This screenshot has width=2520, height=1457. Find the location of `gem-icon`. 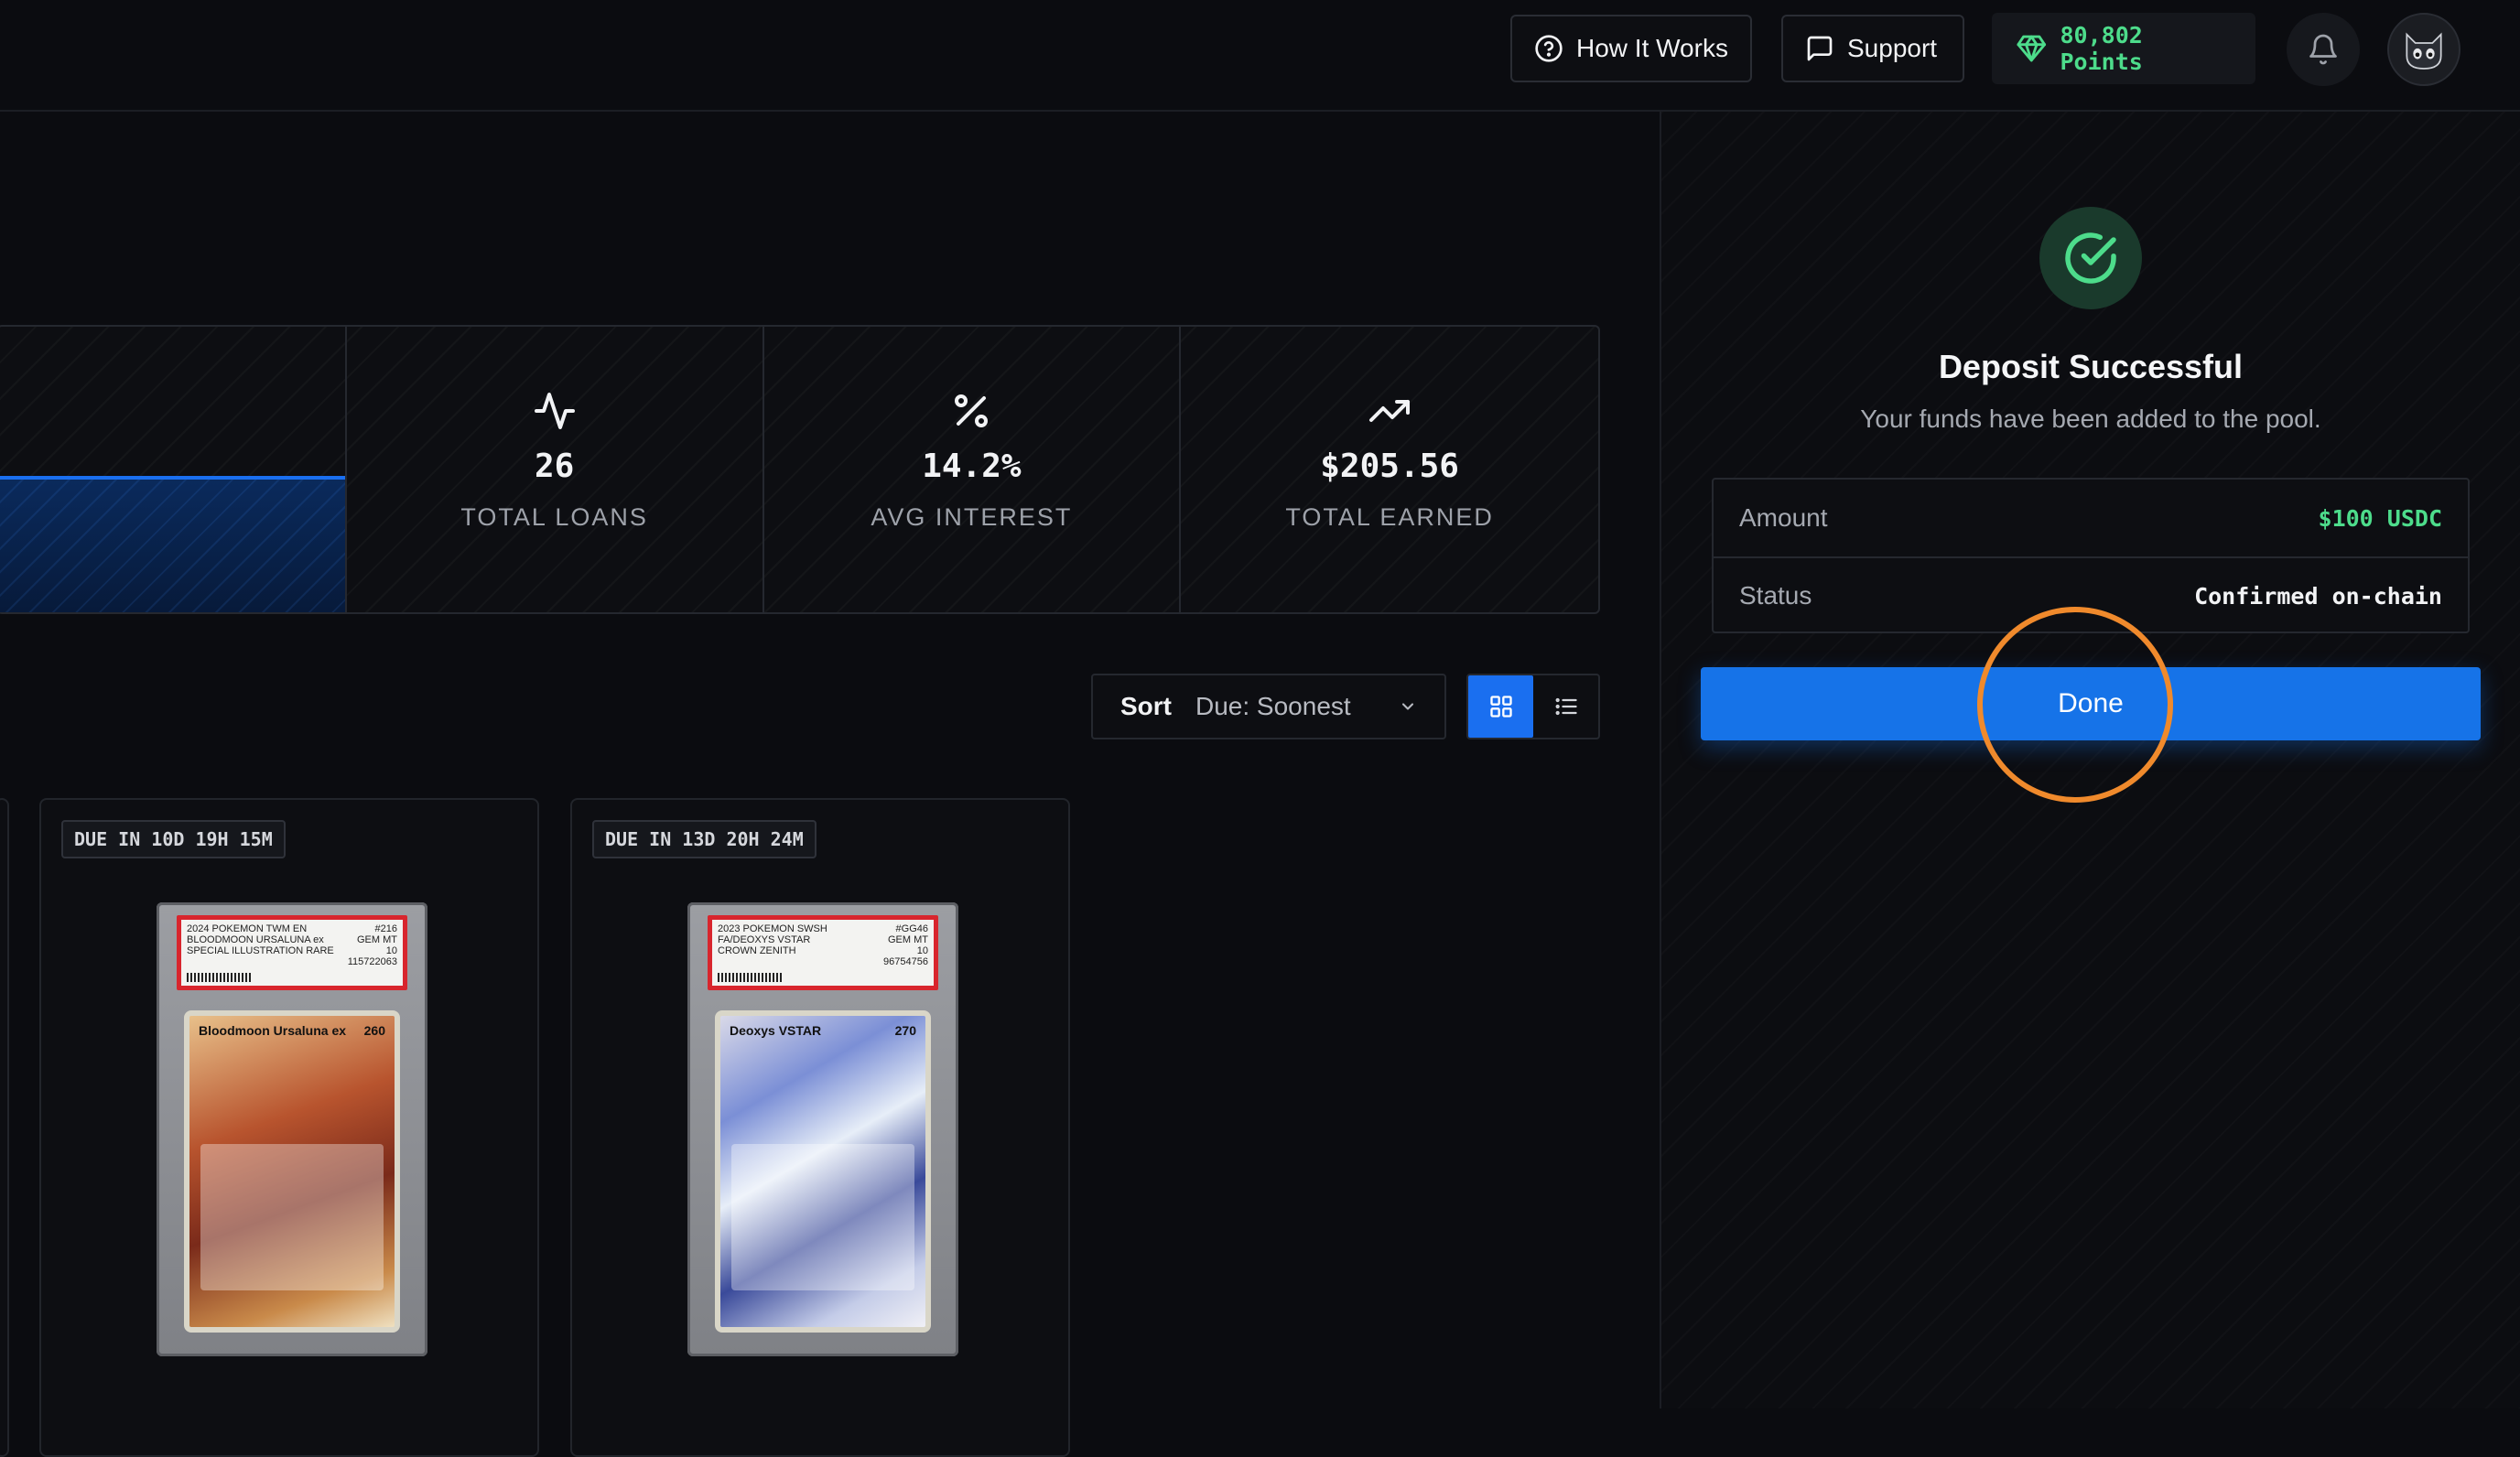

gem-icon is located at coordinates (2032, 48).